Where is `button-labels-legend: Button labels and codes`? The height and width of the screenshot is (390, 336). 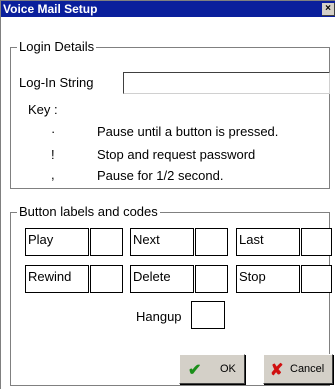 button-labels-legend: Button labels and codes is located at coordinates (88, 211).